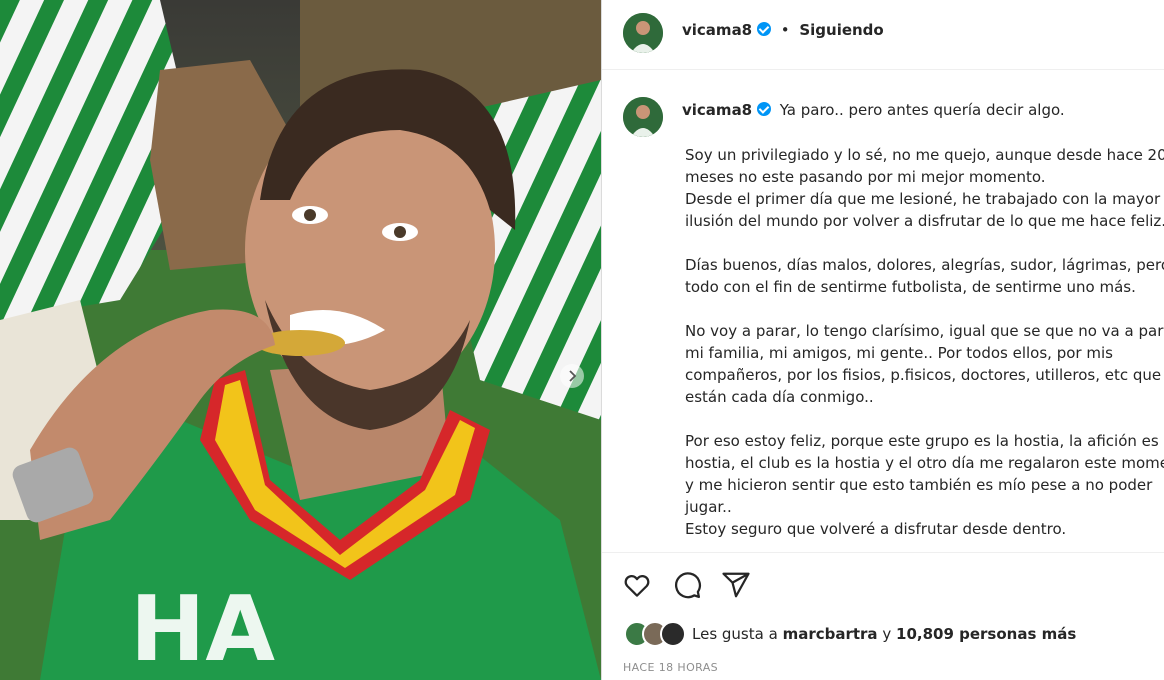 The height and width of the screenshot is (680, 1164). I want to click on svg-text: HA, so click(202, 628).